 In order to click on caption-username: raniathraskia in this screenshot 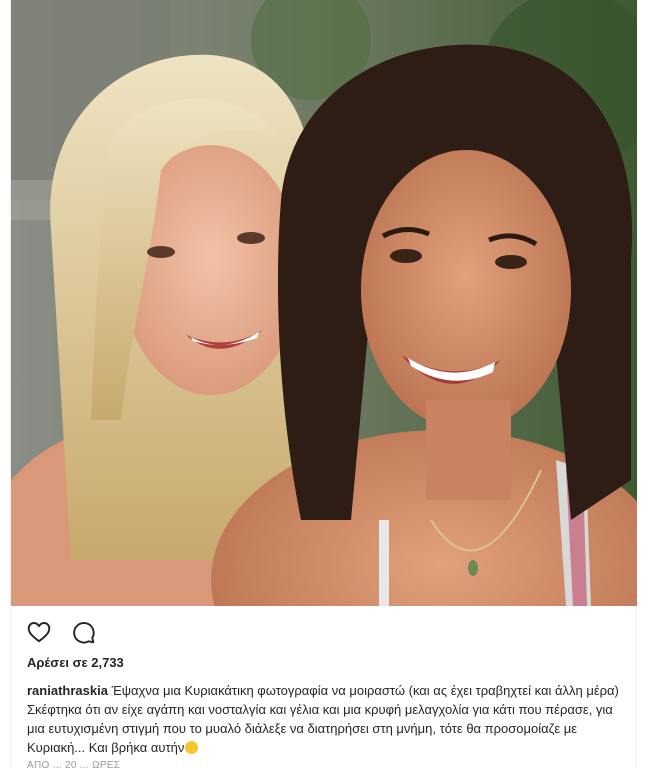, I will do `click(67, 690)`.